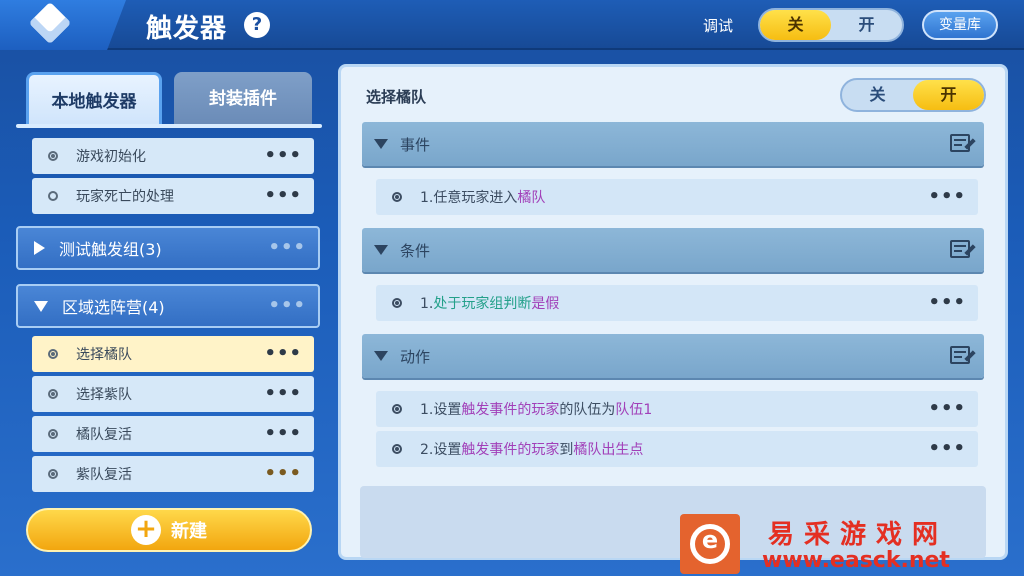  I want to click on trigger-item-player-death: 玩家死亡的处理 •••, so click(173, 196).